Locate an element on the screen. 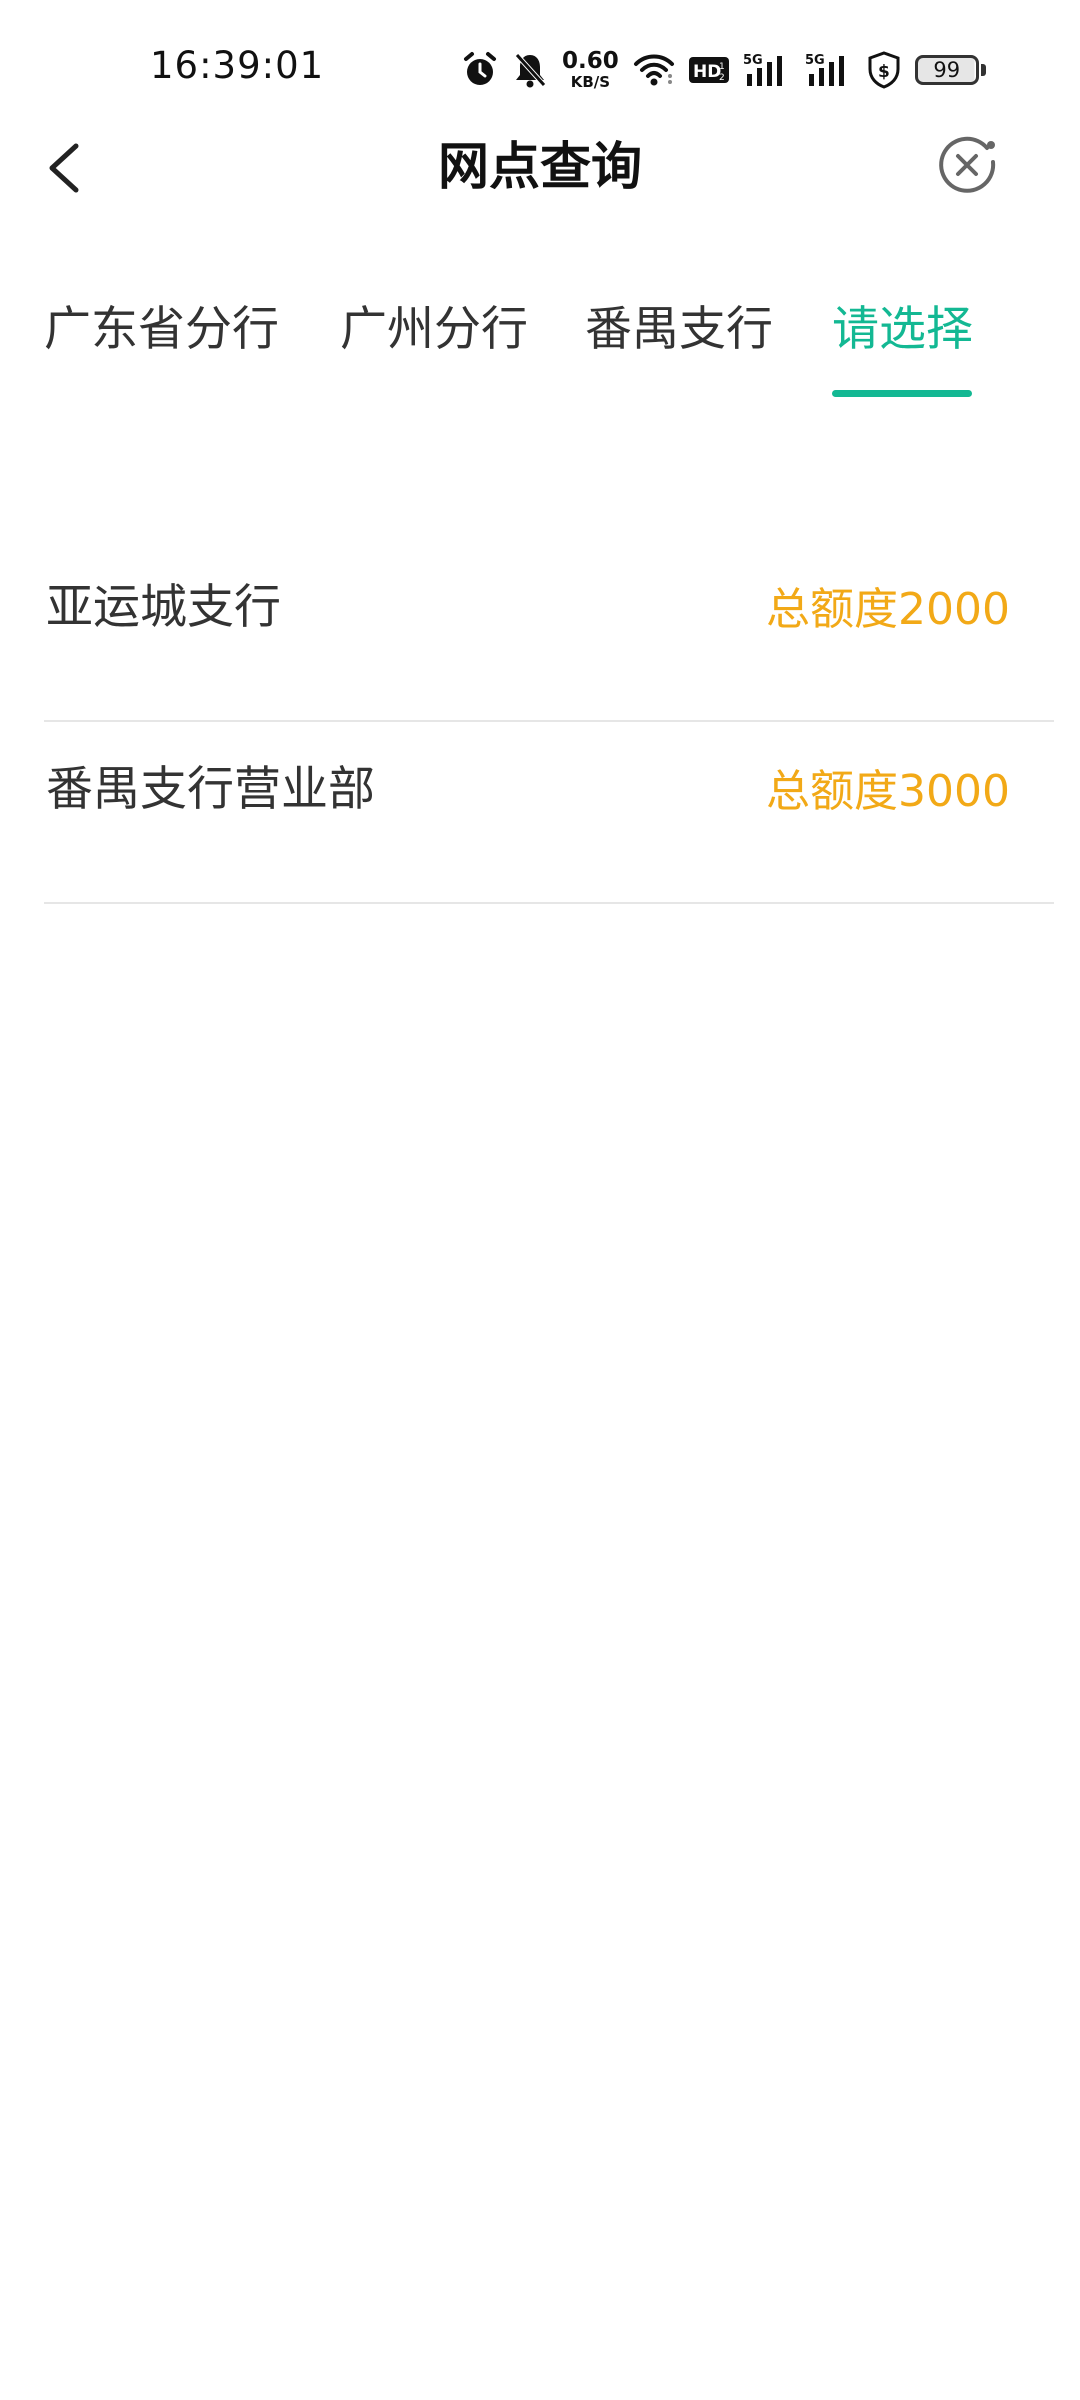  tab-select: 请选择 is located at coordinates (902, 330).